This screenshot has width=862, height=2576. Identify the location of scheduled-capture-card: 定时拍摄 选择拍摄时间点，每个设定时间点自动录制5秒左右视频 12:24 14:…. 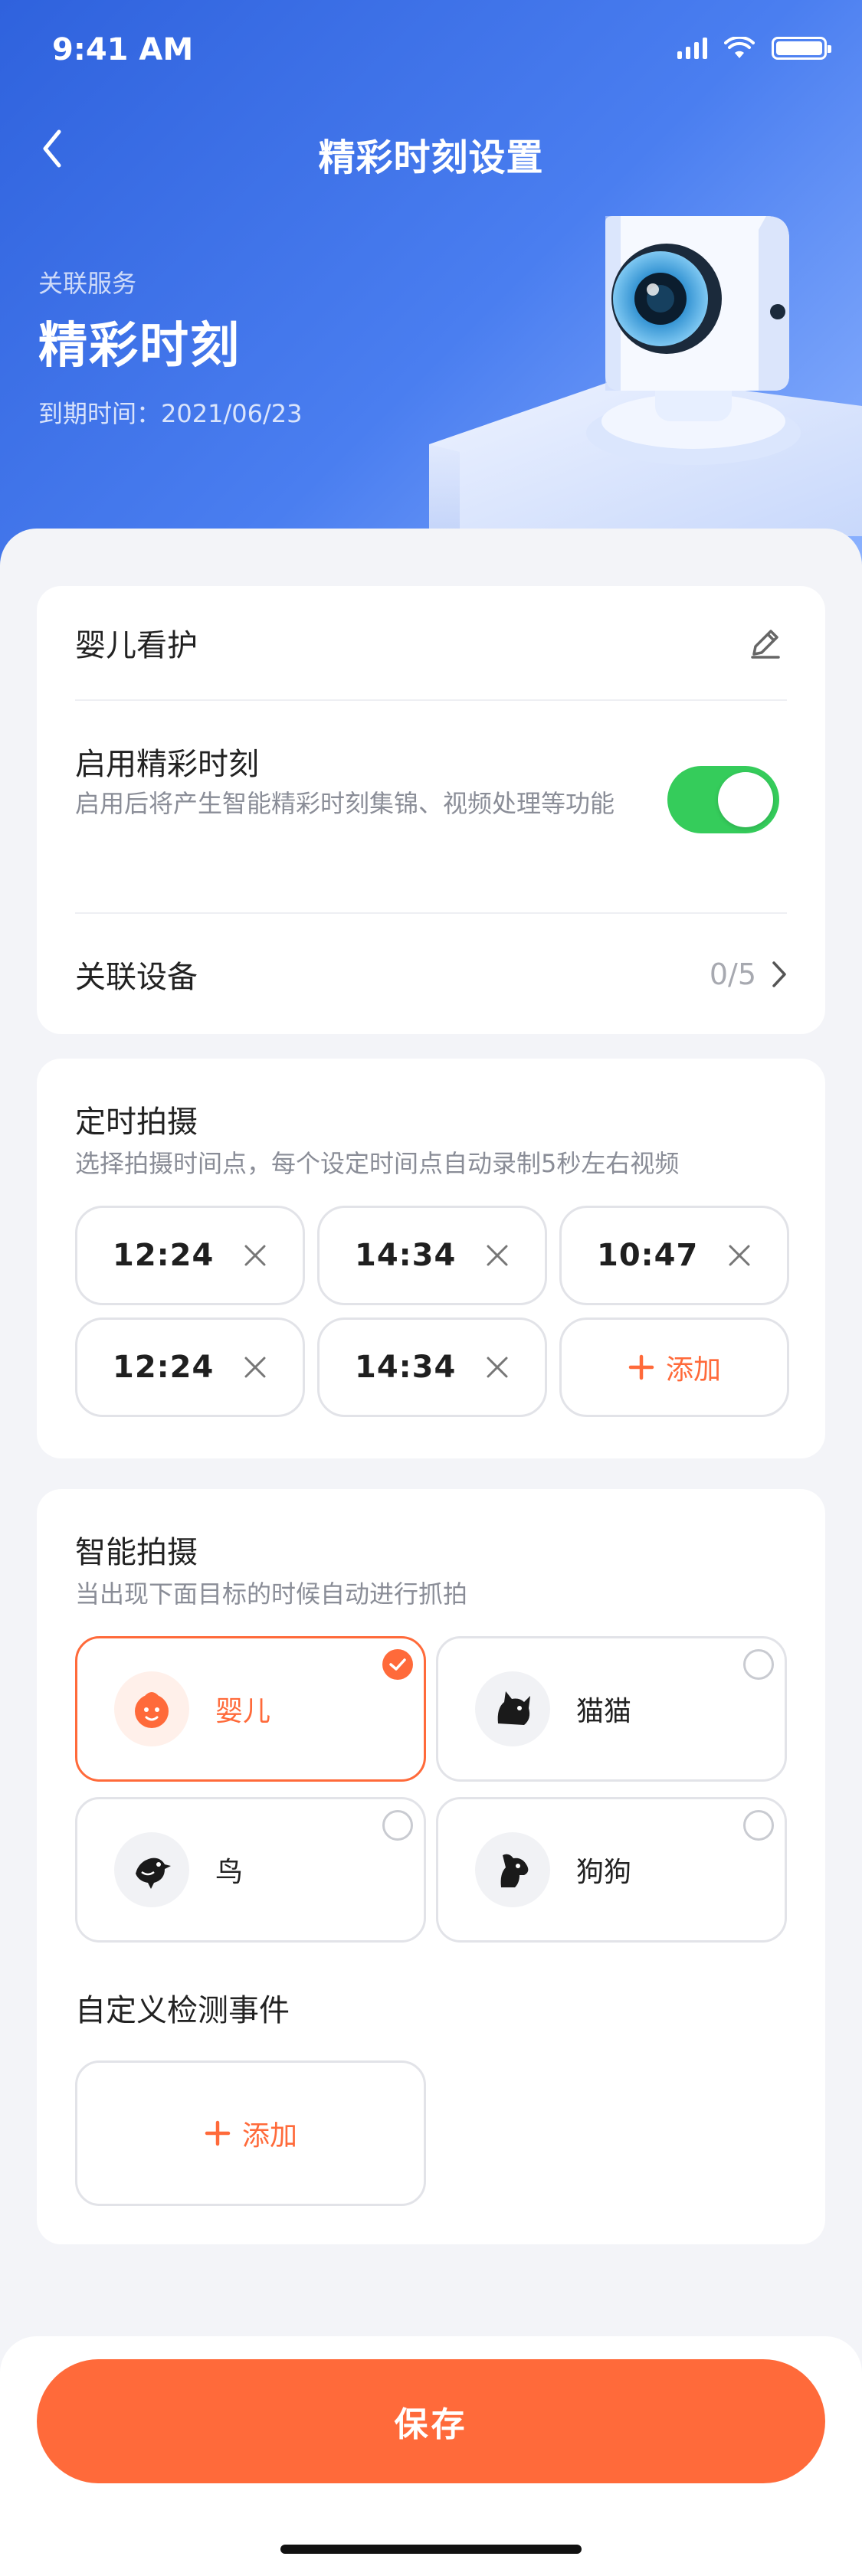
(431, 1258).